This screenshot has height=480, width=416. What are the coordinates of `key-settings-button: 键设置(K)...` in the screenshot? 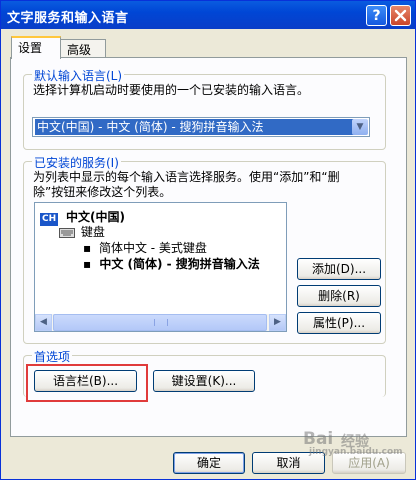 It's located at (204, 381).